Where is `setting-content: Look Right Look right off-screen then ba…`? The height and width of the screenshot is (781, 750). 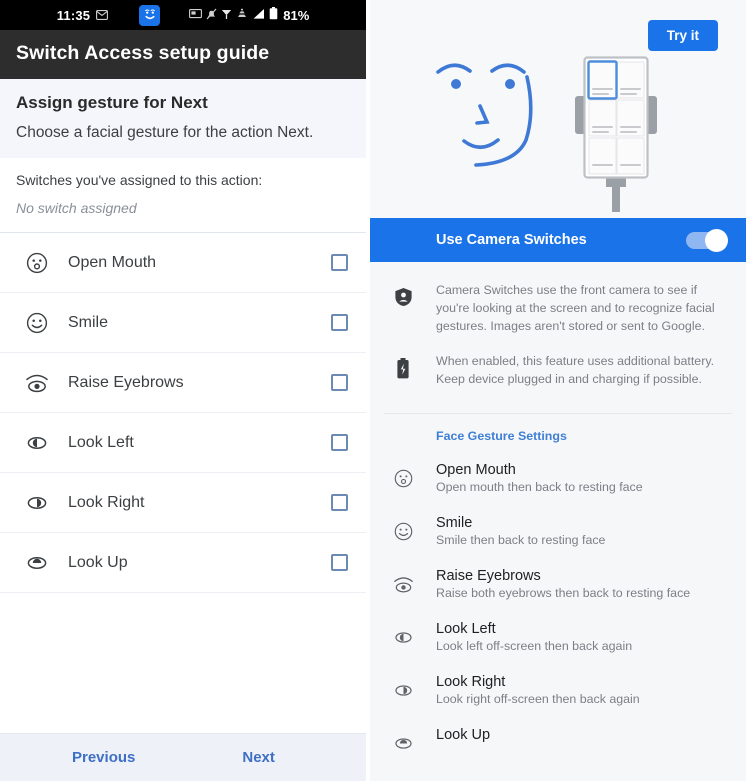 setting-content: Look Right Look right off-screen then ba… is located at coordinates (582, 690).